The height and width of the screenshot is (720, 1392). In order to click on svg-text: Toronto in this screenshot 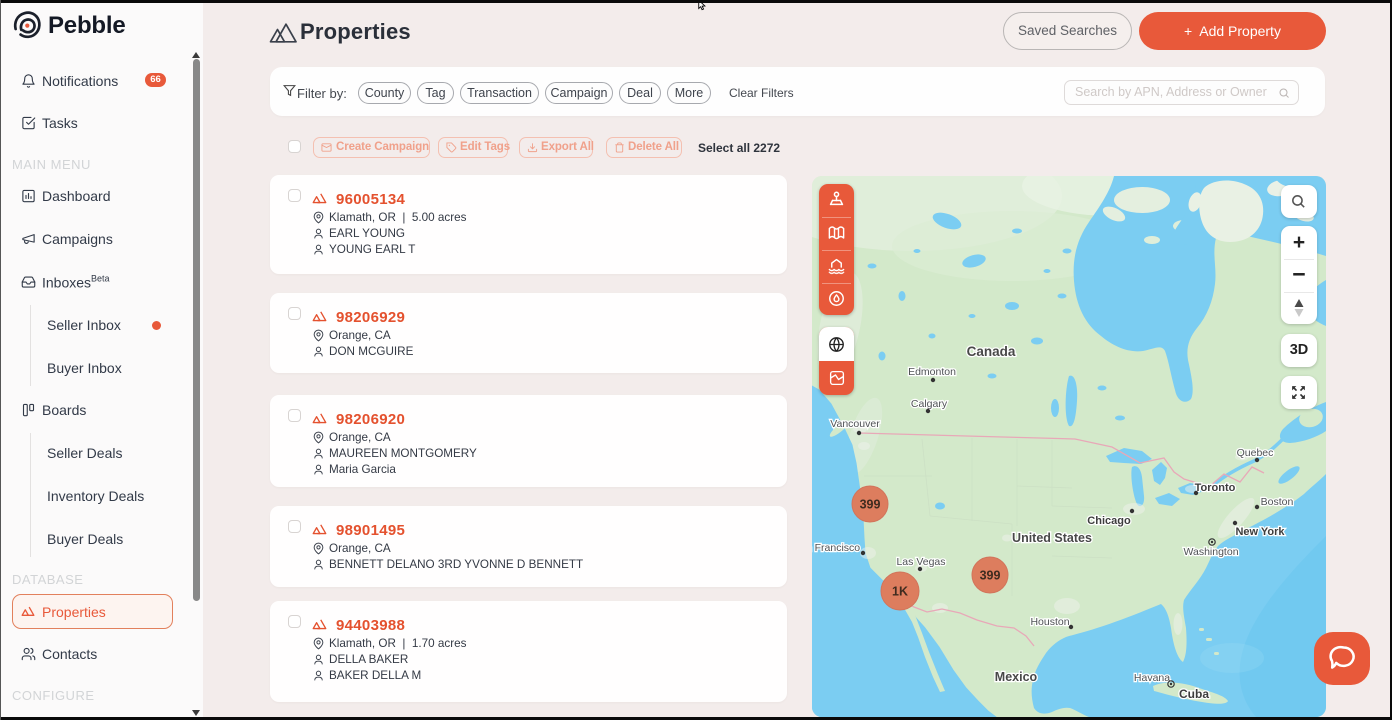, I will do `click(1215, 488)`.